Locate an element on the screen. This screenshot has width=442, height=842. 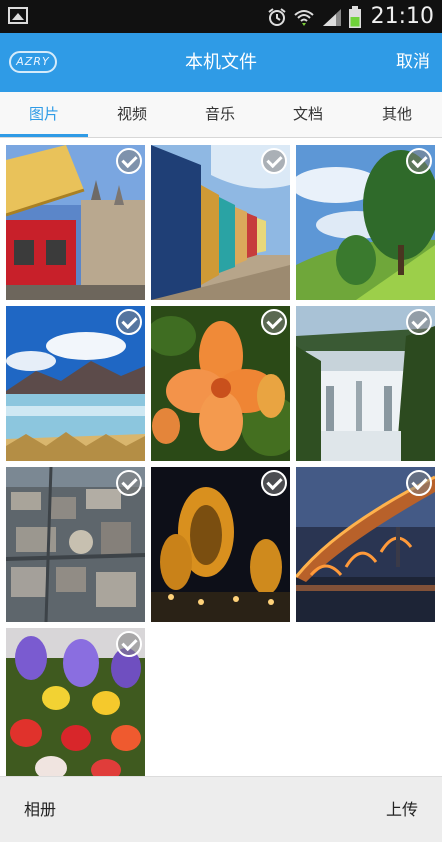
photo-beach-huts is located at coordinates (220, 222).